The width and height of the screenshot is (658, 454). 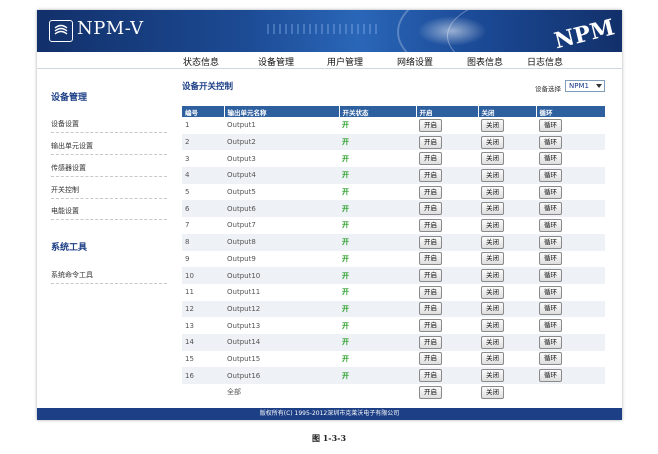 I want to click on row-output-name: Output5, so click(x=281, y=192).